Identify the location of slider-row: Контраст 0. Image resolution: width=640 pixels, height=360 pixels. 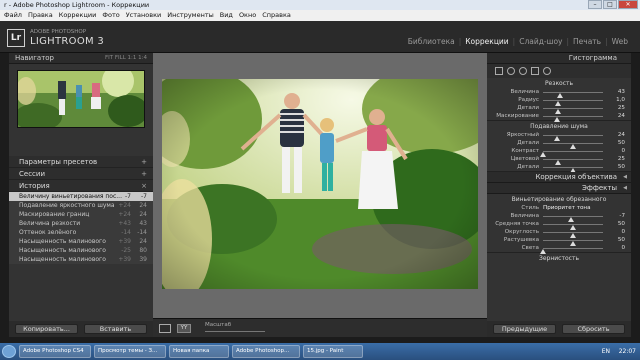
(559, 152).